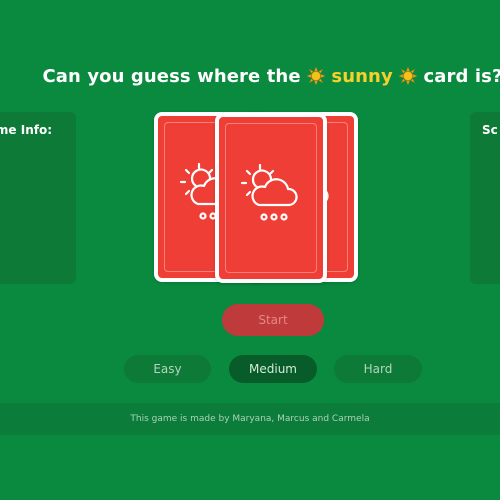 This screenshot has height=500, width=500. I want to click on game-info-title: me Info:, so click(26, 130).